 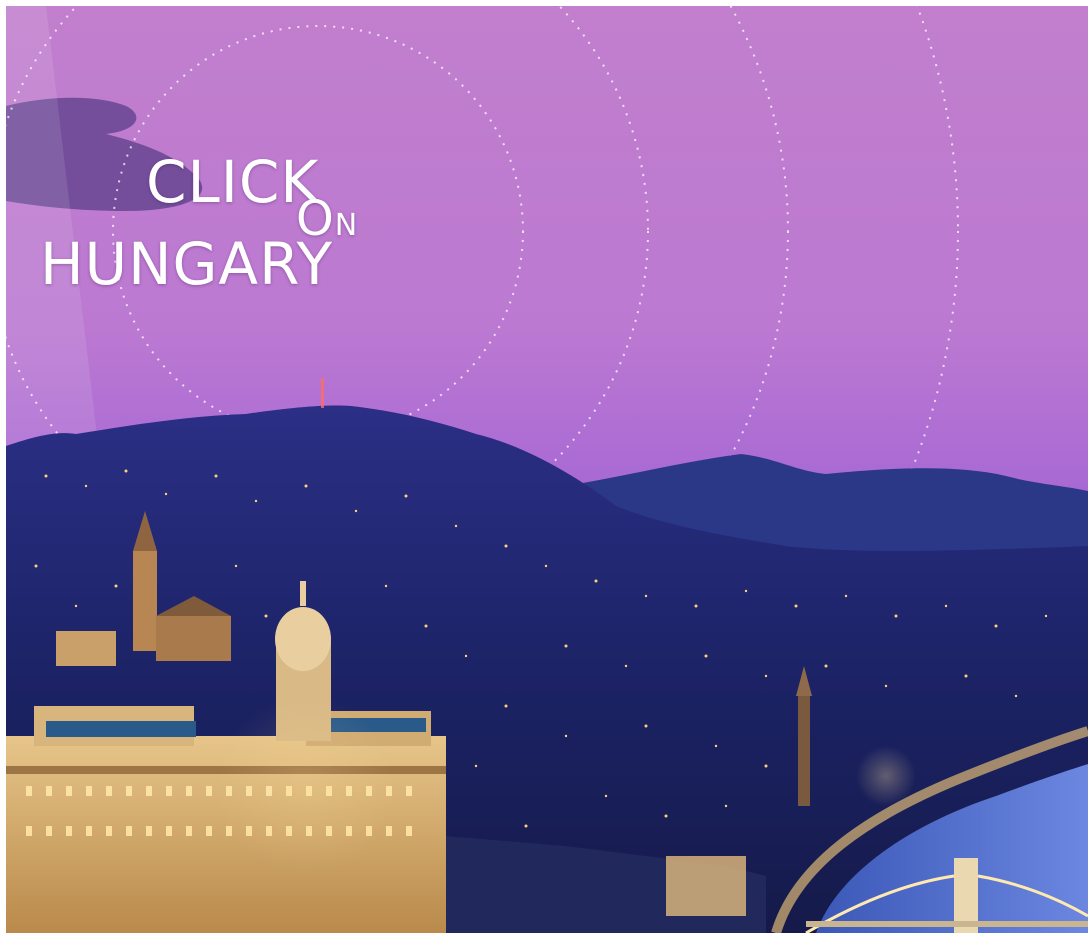 I want to click on title-word-click: CLICK, so click(x=233, y=182).